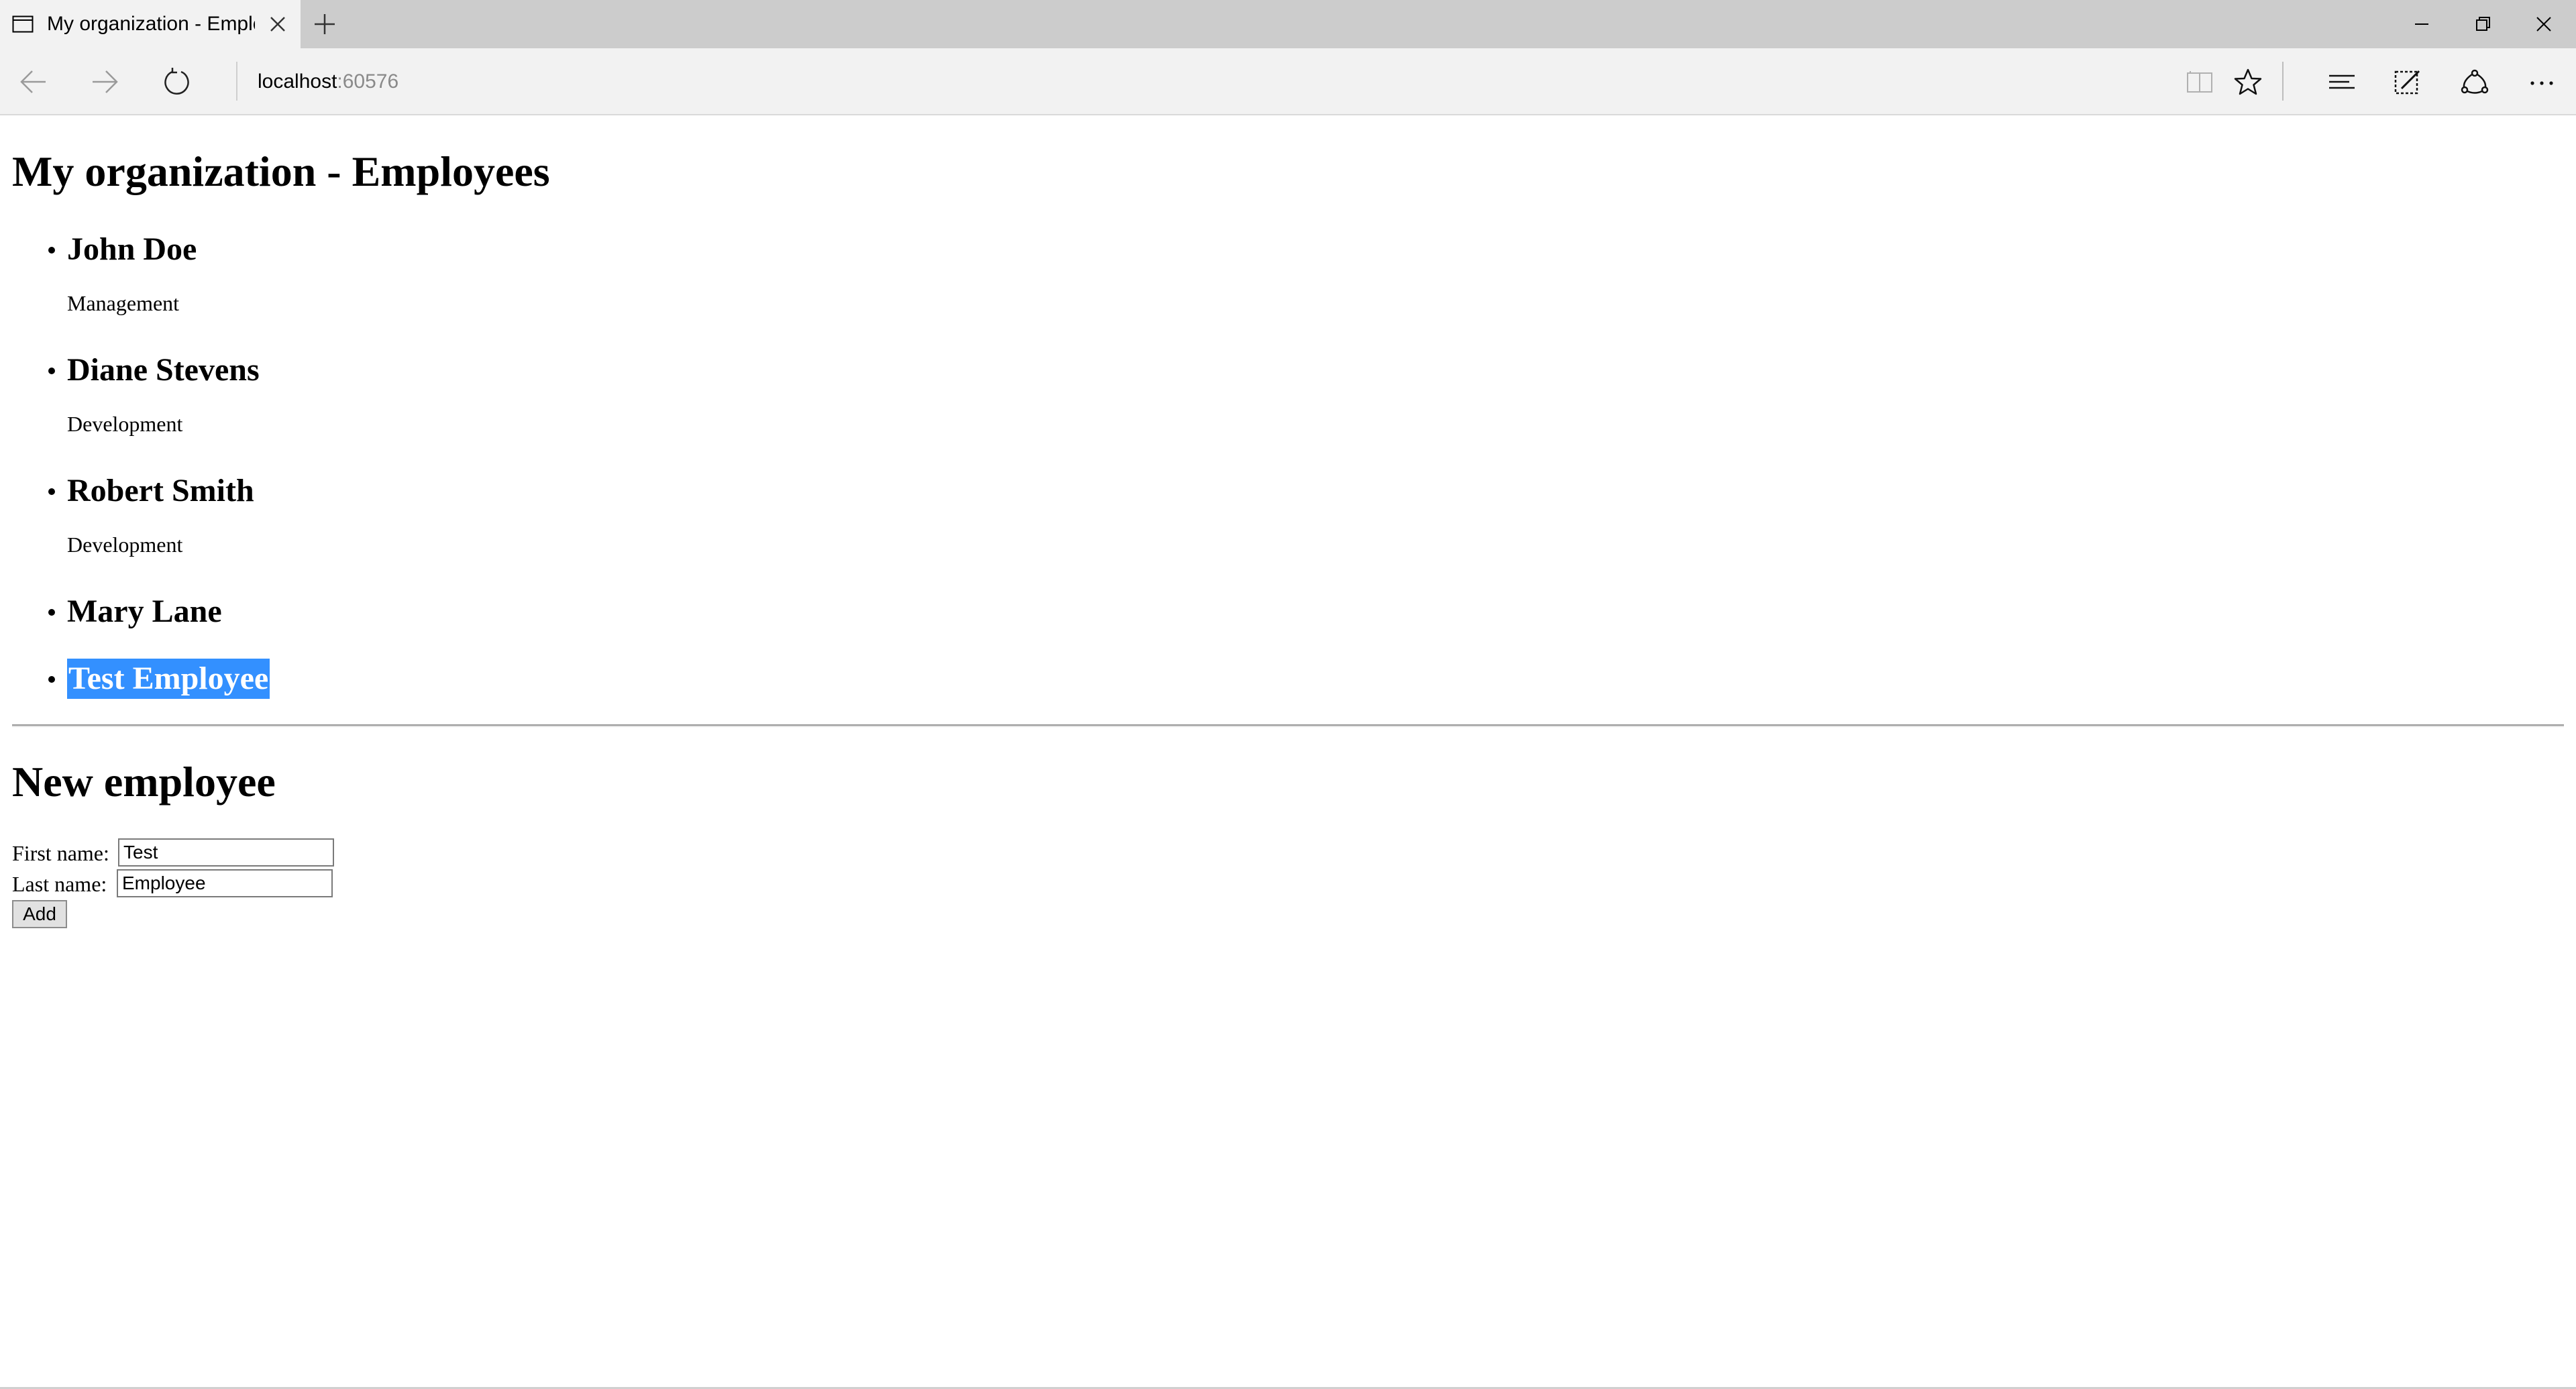  I want to click on employee-department: Management, so click(123, 303).